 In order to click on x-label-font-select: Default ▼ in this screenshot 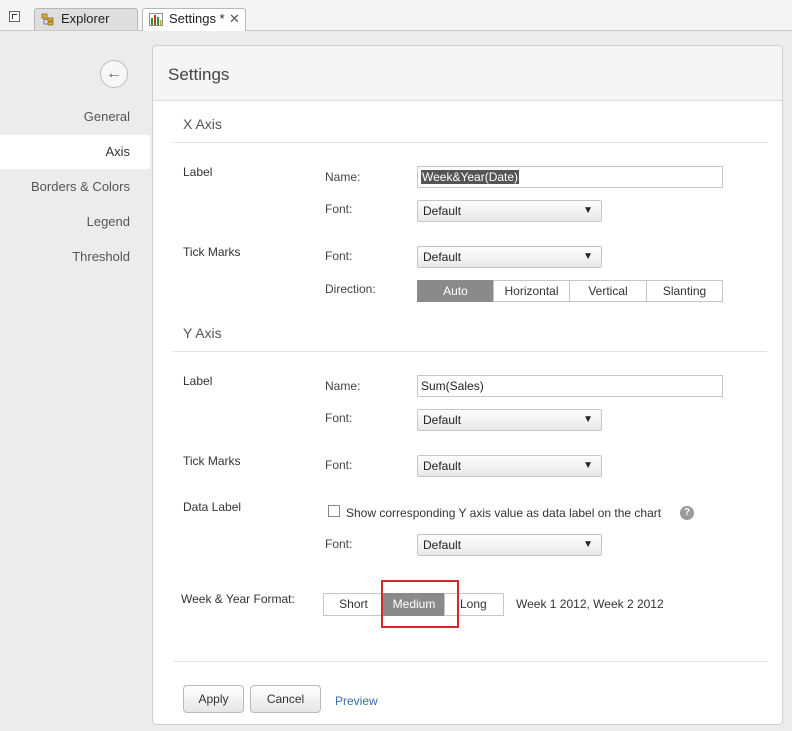, I will do `click(509, 211)`.